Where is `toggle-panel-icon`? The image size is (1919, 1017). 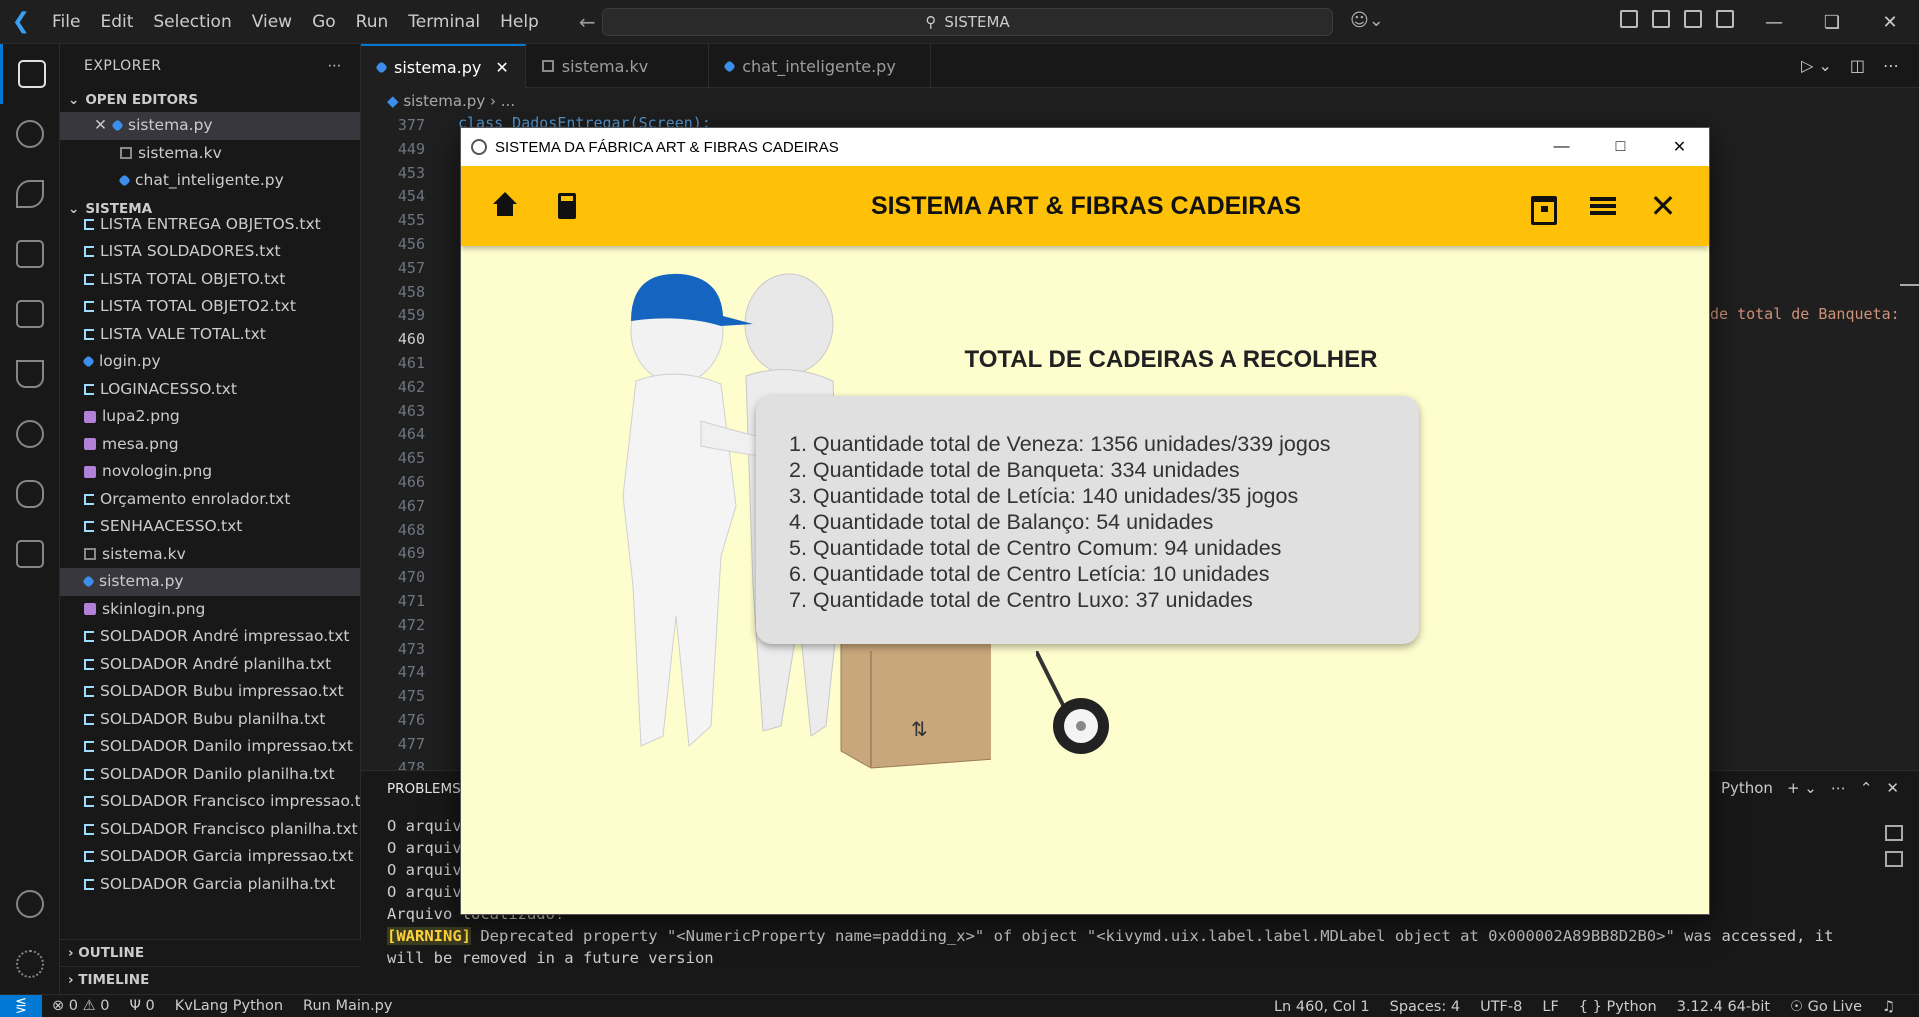 toggle-panel-icon is located at coordinates (1693, 19).